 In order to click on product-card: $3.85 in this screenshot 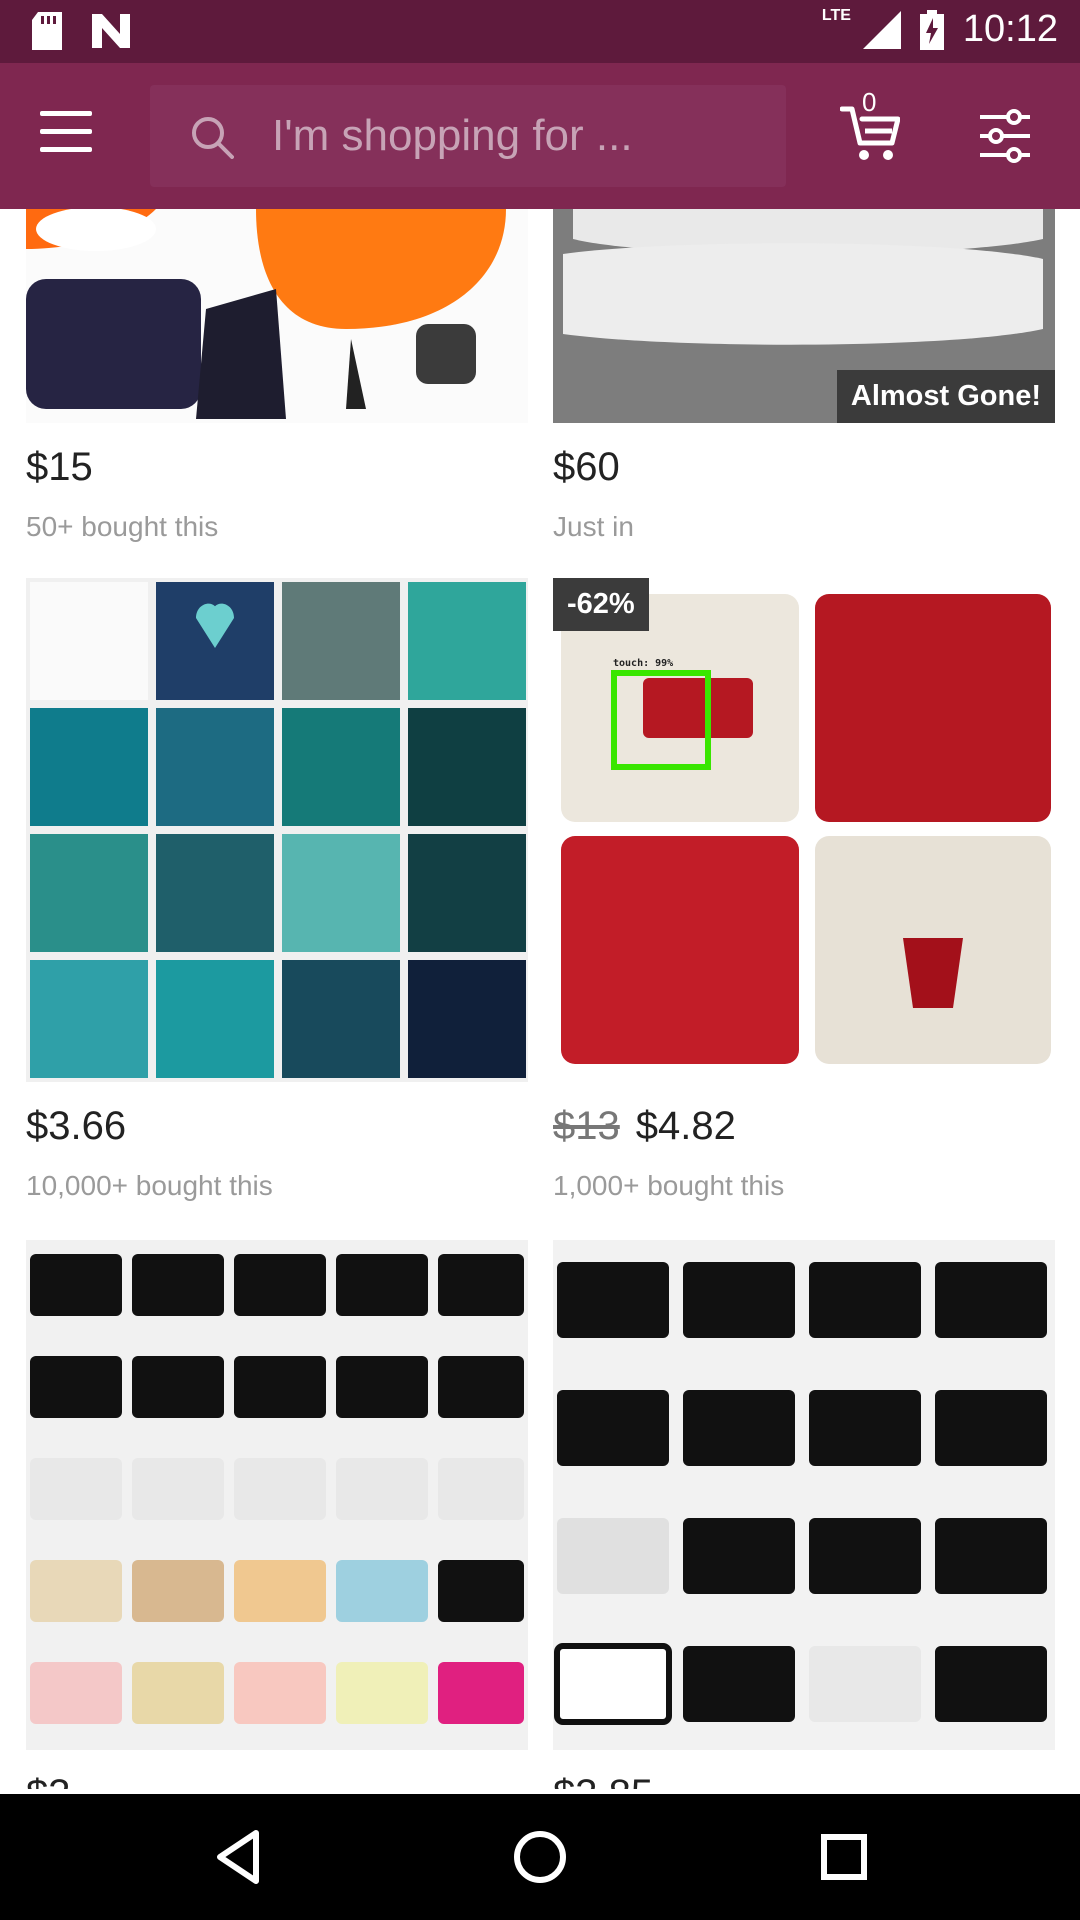, I will do `click(804, 1514)`.